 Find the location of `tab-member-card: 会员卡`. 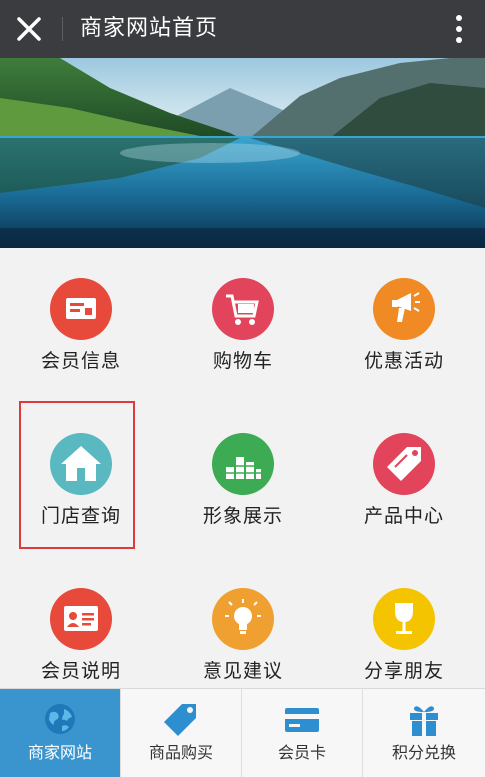

tab-member-card: 会员卡 is located at coordinates (302, 733).